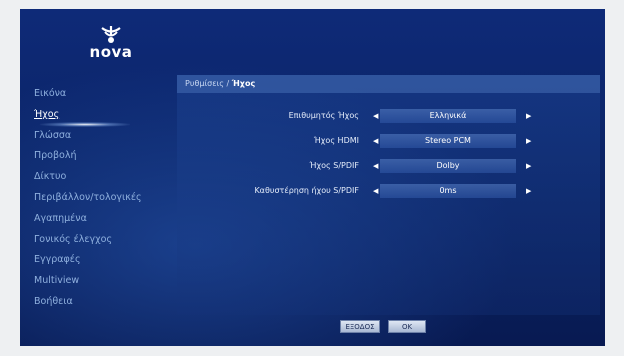 The height and width of the screenshot is (356, 624). I want to click on setting-row-spdif-audio: Ήχος S/PDIF ◀ Dolby ▶, so click(388, 166).